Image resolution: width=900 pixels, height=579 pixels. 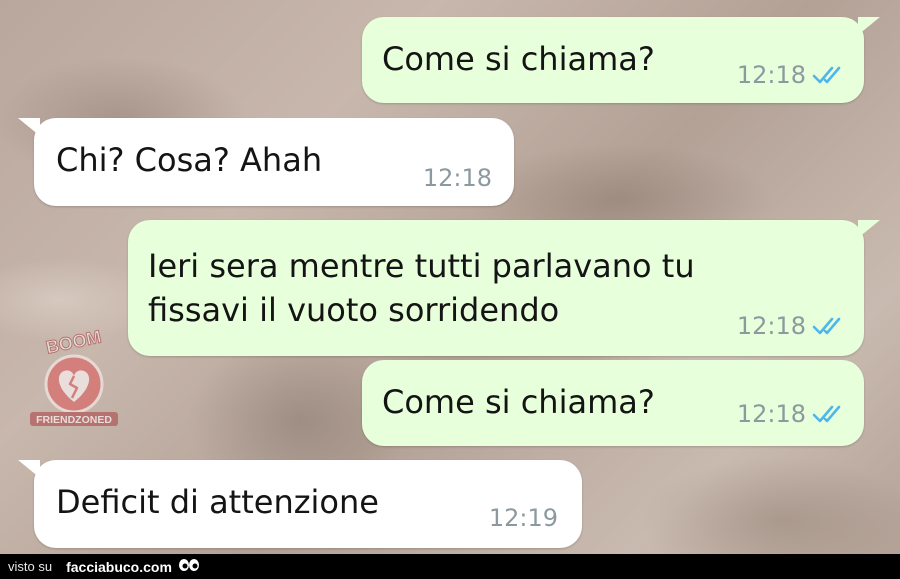 I want to click on message-time: 12:19, so click(x=523, y=518).